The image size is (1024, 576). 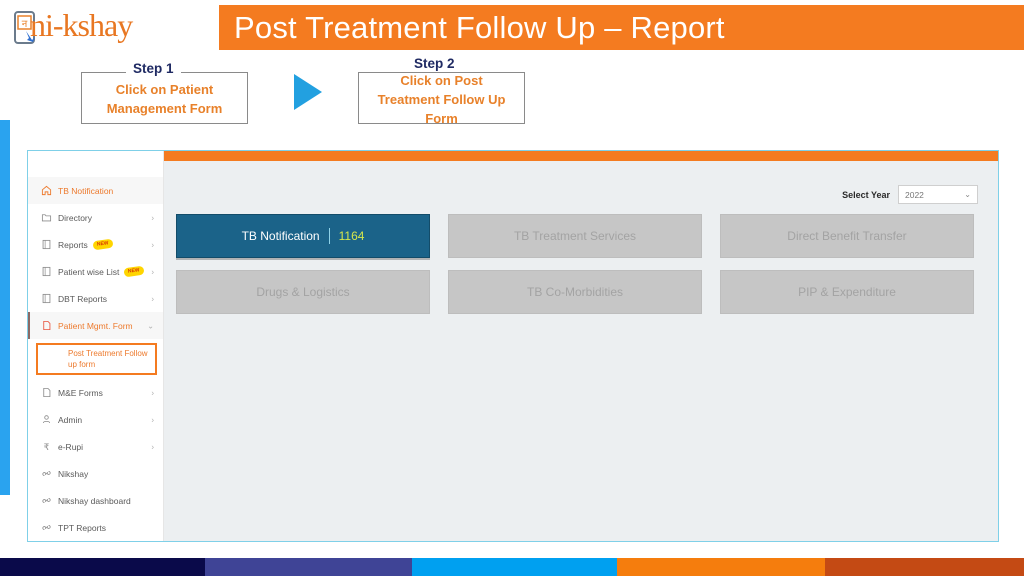 What do you see at coordinates (96, 359) in the screenshot?
I see `sidebar-subitem-post-treatment-follow-up-form: Post Treatment Follow up form` at bounding box center [96, 359].